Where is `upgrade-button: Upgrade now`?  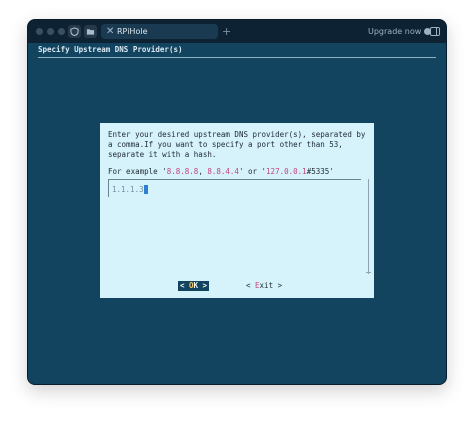
upgrade-button: Upgrade now is located at coordinates (400, 31).